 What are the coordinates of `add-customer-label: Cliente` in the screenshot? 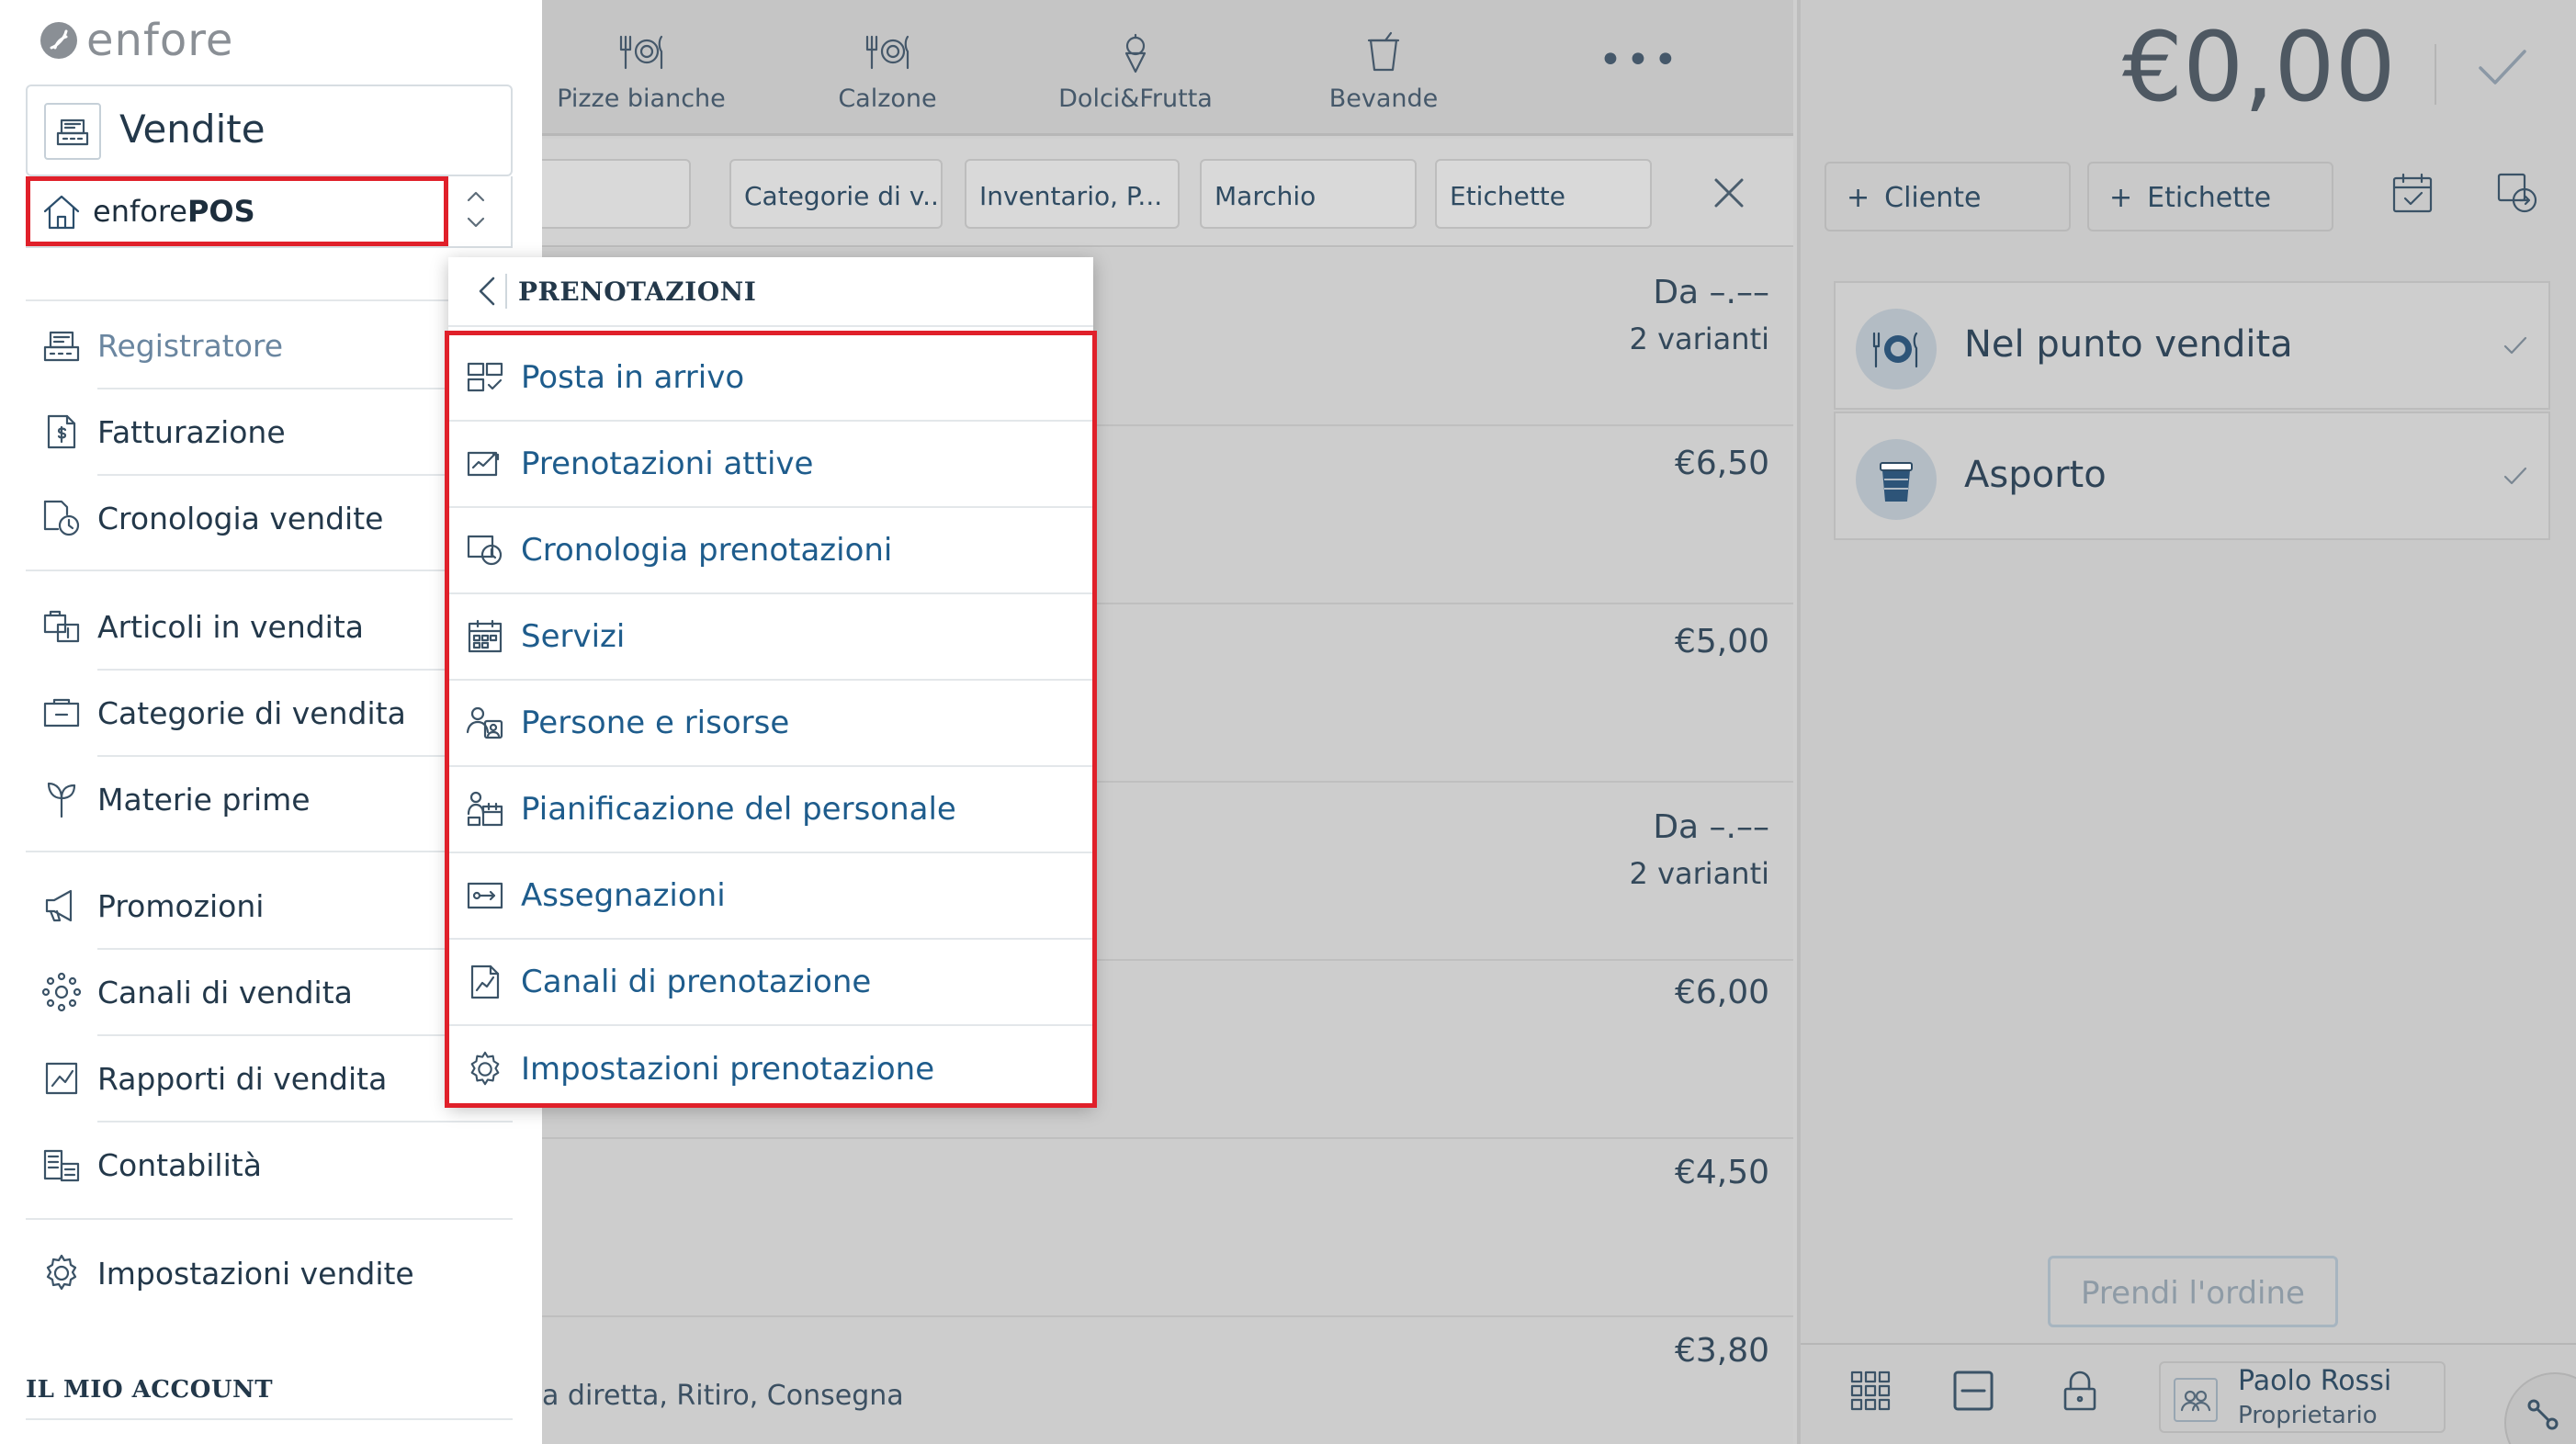 It's located at (1933, 198).